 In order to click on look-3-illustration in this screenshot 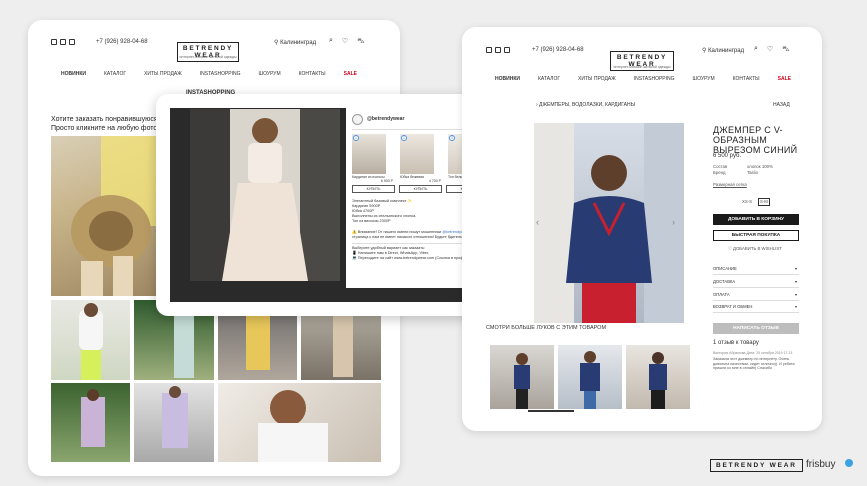, I will do `click(658, 380)`.